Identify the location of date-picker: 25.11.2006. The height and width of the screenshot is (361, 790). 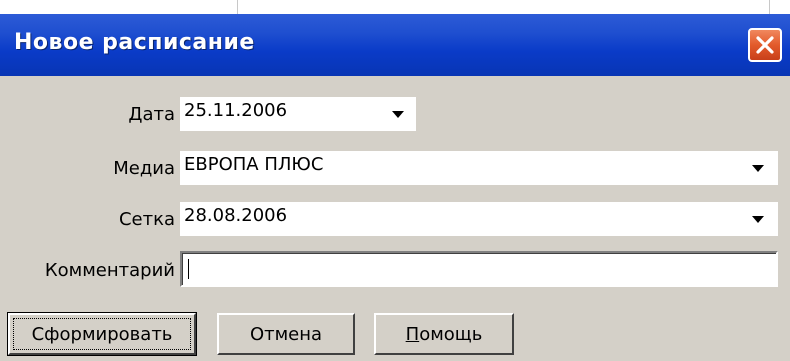
(298, 114).